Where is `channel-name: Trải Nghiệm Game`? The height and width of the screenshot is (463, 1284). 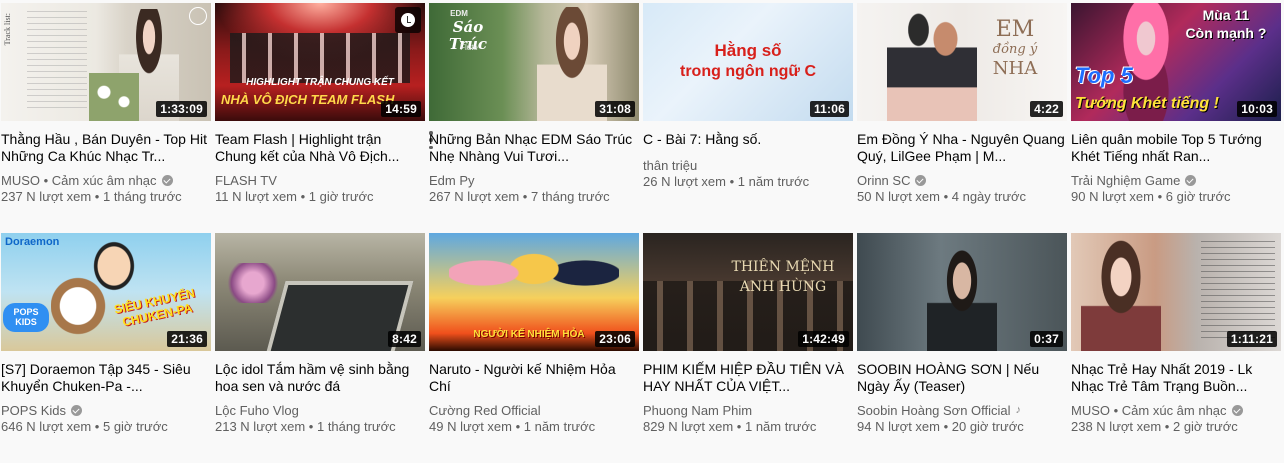 channel-name: Trải Nghiệm Game is located at coordinates (1125, 180).